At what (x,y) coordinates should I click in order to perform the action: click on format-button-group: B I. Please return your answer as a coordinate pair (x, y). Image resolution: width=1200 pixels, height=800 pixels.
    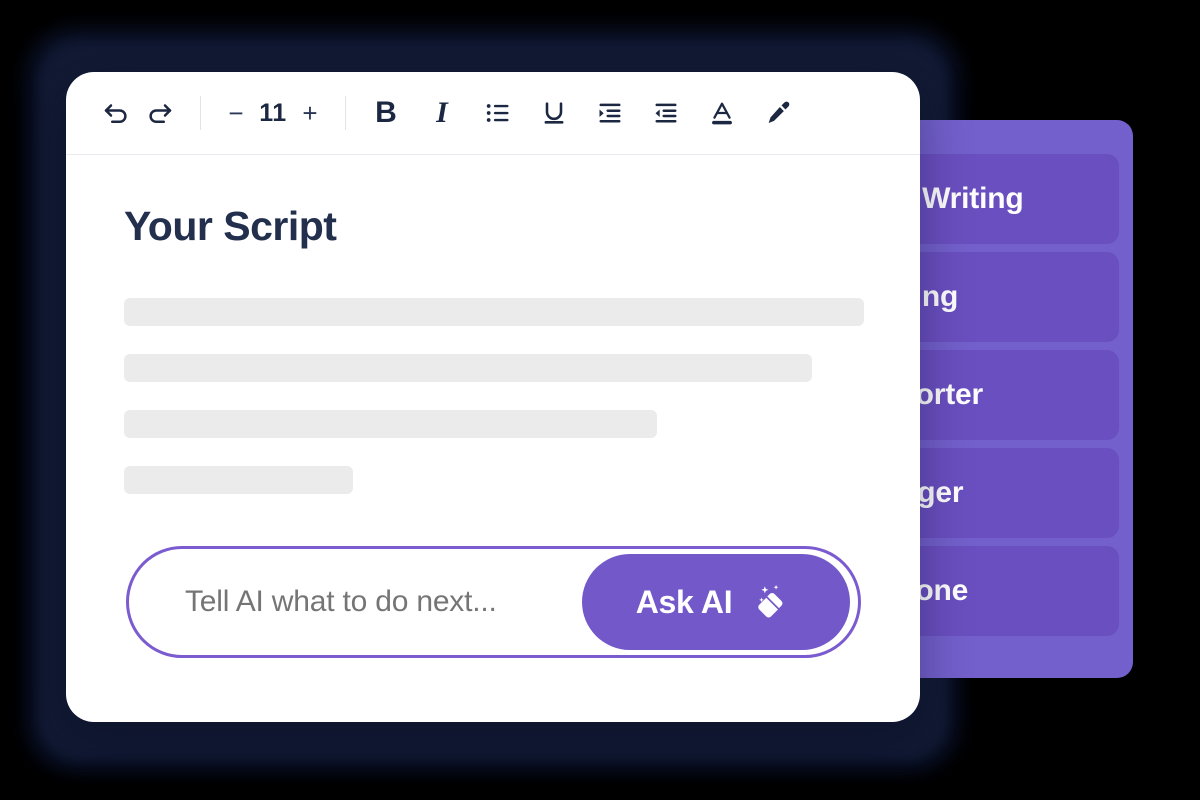
    Looking at the image, I should click on (582, 113).